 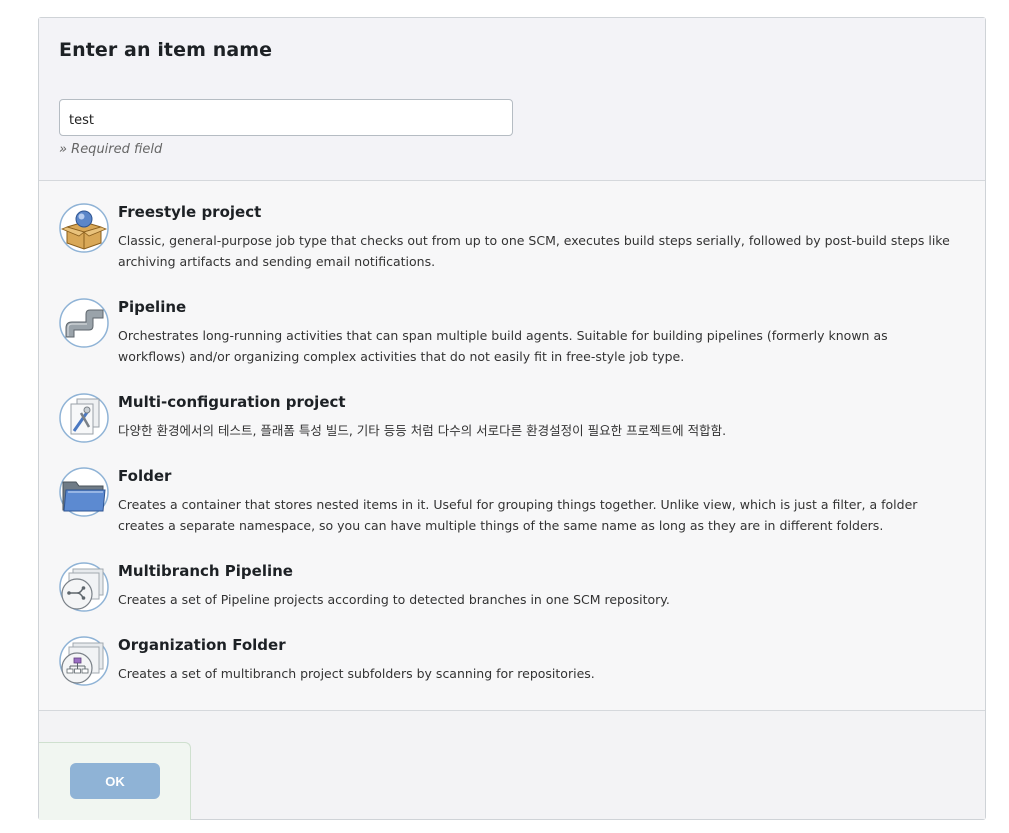 What do you see at coordinates (84, 323) in the screenshot?
I see `pipeline-icon` at bounding box center [84, 323].